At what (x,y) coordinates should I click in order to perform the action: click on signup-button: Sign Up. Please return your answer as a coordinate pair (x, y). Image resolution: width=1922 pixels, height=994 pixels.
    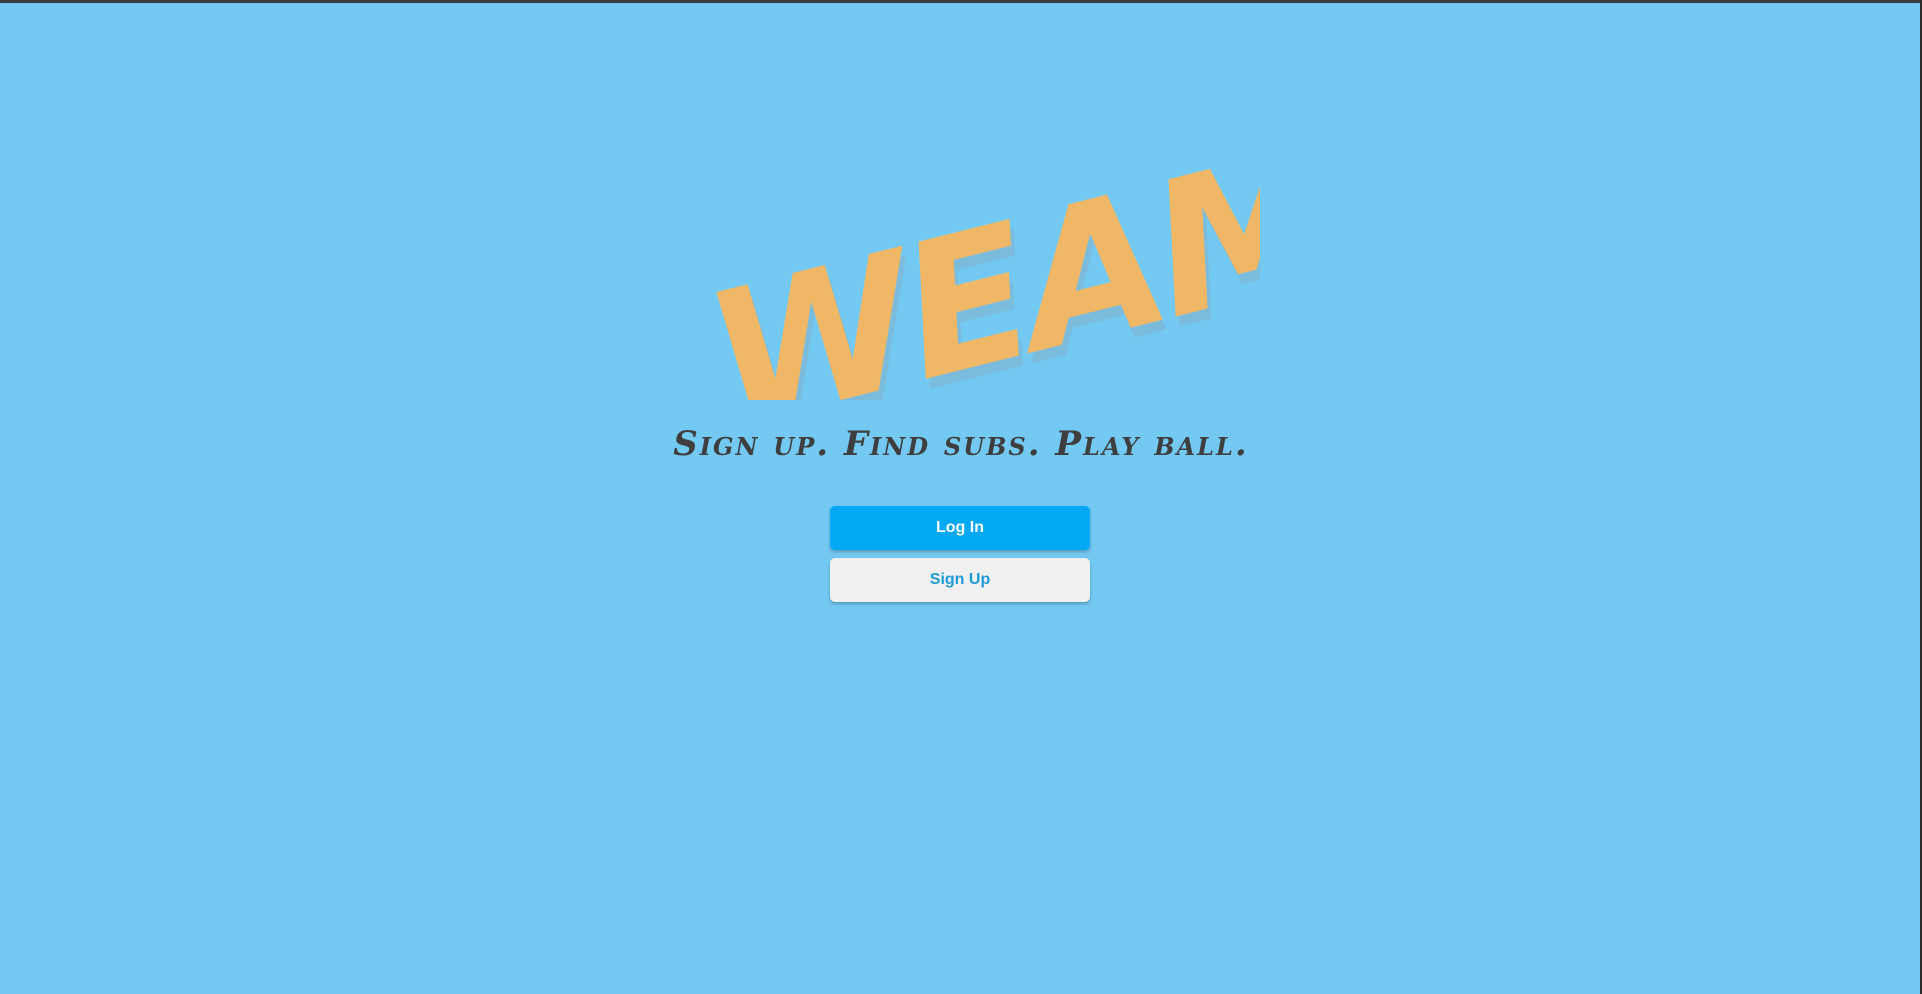
    Looking at the image, I should click on (960, 580).